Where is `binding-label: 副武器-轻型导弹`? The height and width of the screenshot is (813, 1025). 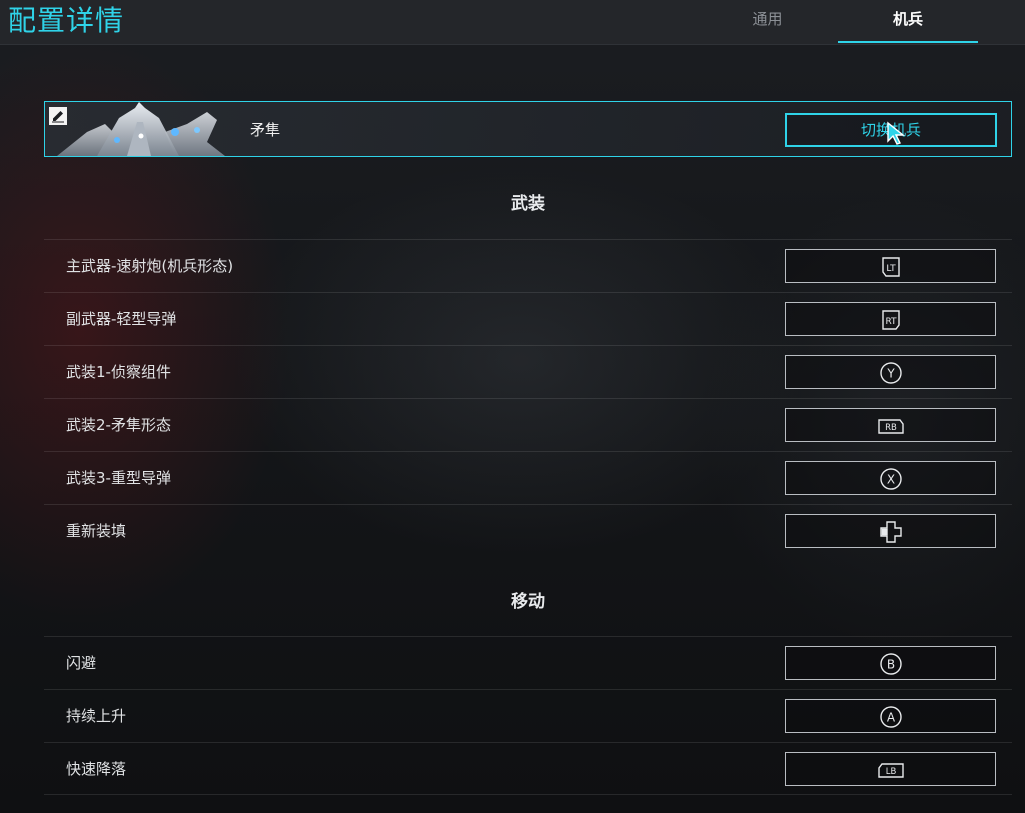 binding-label: 副武器-轻型导弹 is located at coordinates (121, 319).